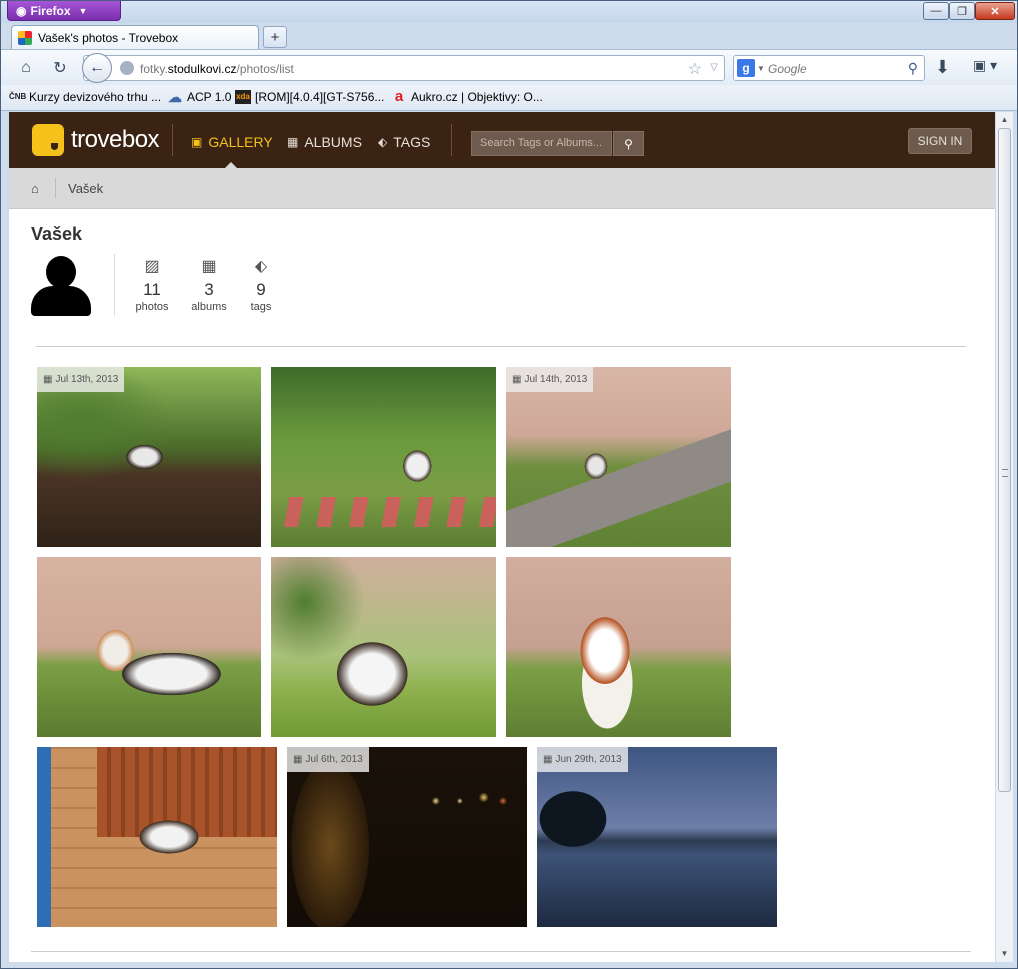  Describe the element at coordinates (1004, 460) in the screenshot. I see `scrollbar-thumb` at that location.